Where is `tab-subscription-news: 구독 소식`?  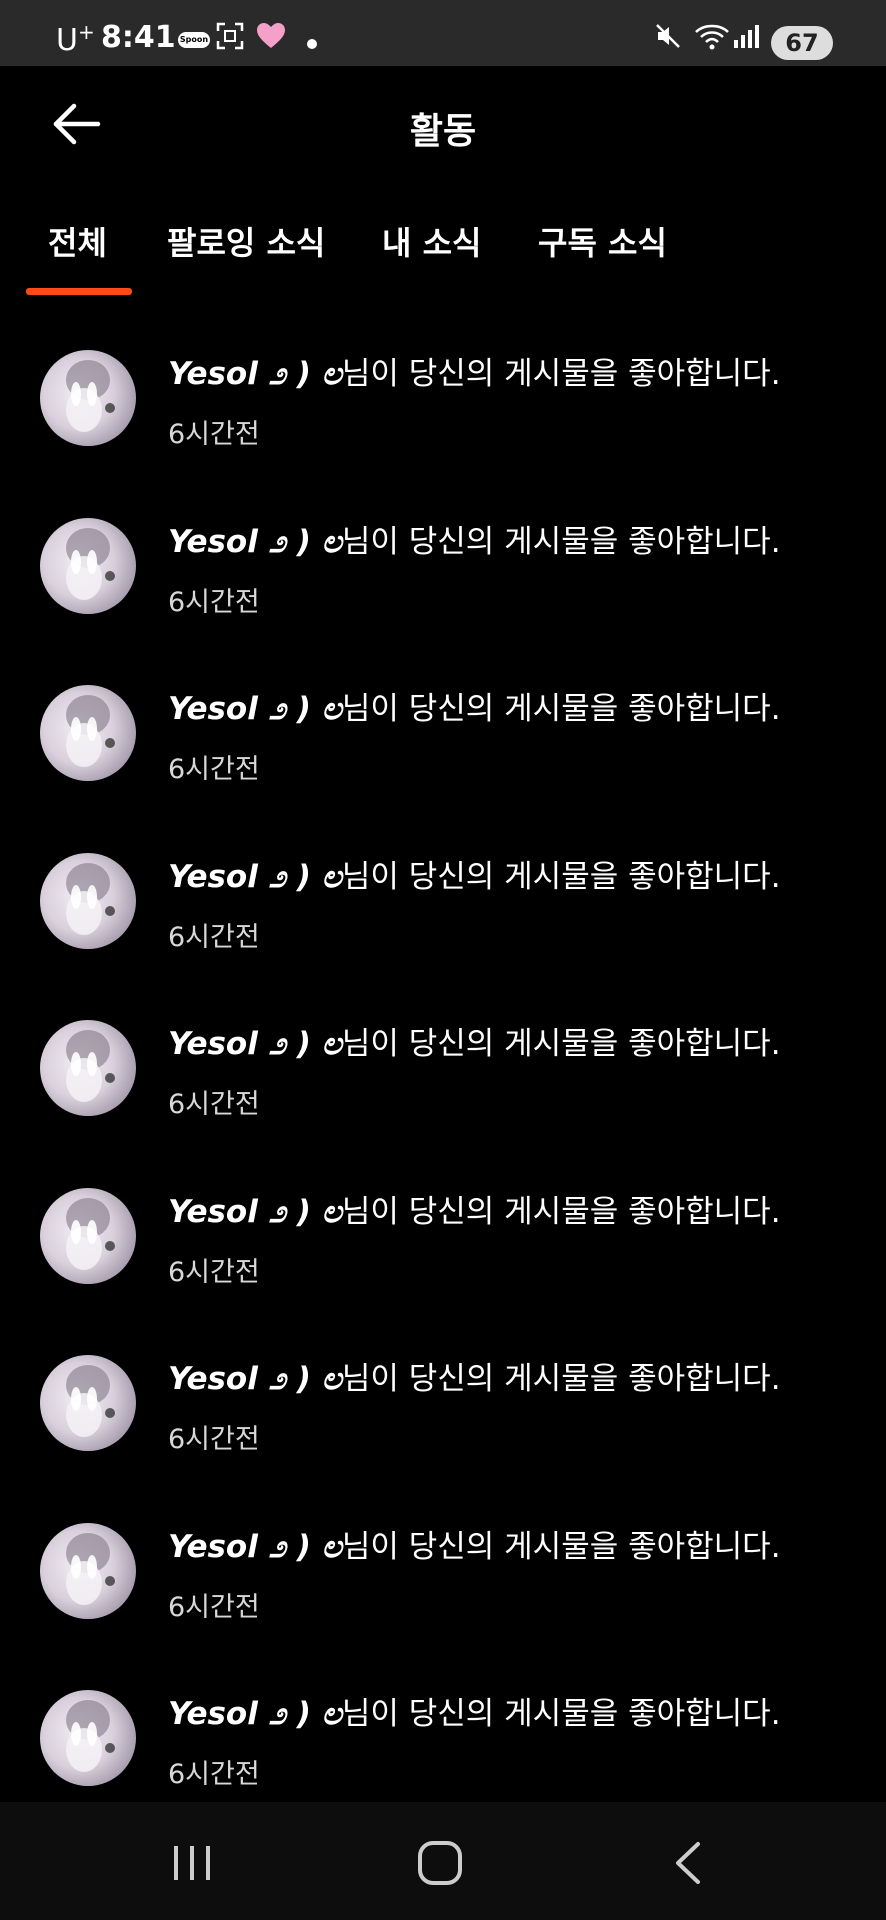
tab-subscription-news: 구독 소식 is located at coordinates (602, 241).